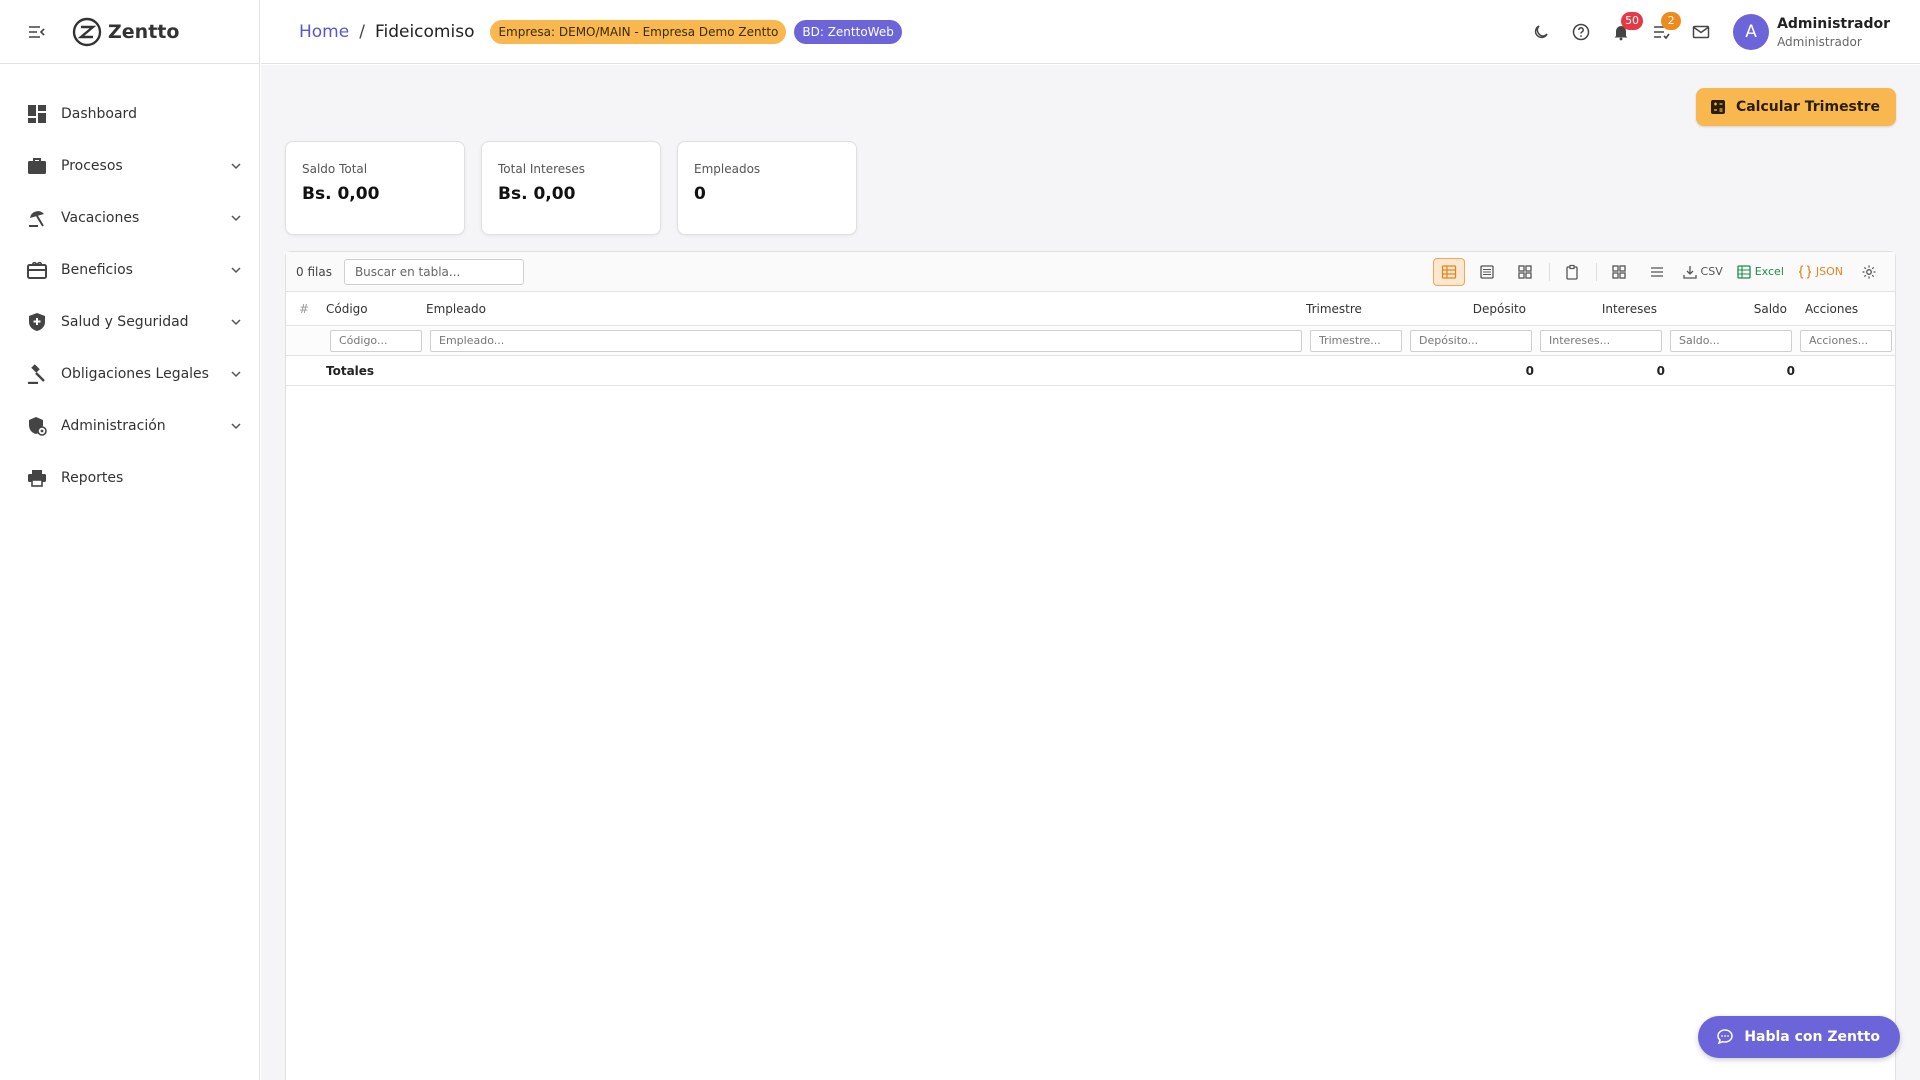 The height and width of the screenshot is (1080, 1920). What do you see at coordinates (92, 166) in the screenshot?
I see `sidebar-item-label: Procesos` at bounding box center [92, 166].